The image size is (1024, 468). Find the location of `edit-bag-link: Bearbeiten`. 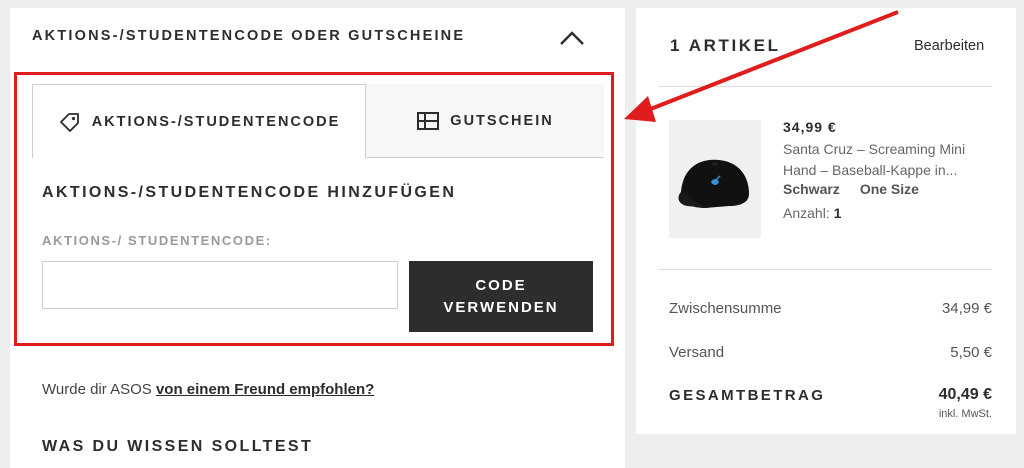

edit-bag-link: Bearbeiten is located at coordinates (949, 46).